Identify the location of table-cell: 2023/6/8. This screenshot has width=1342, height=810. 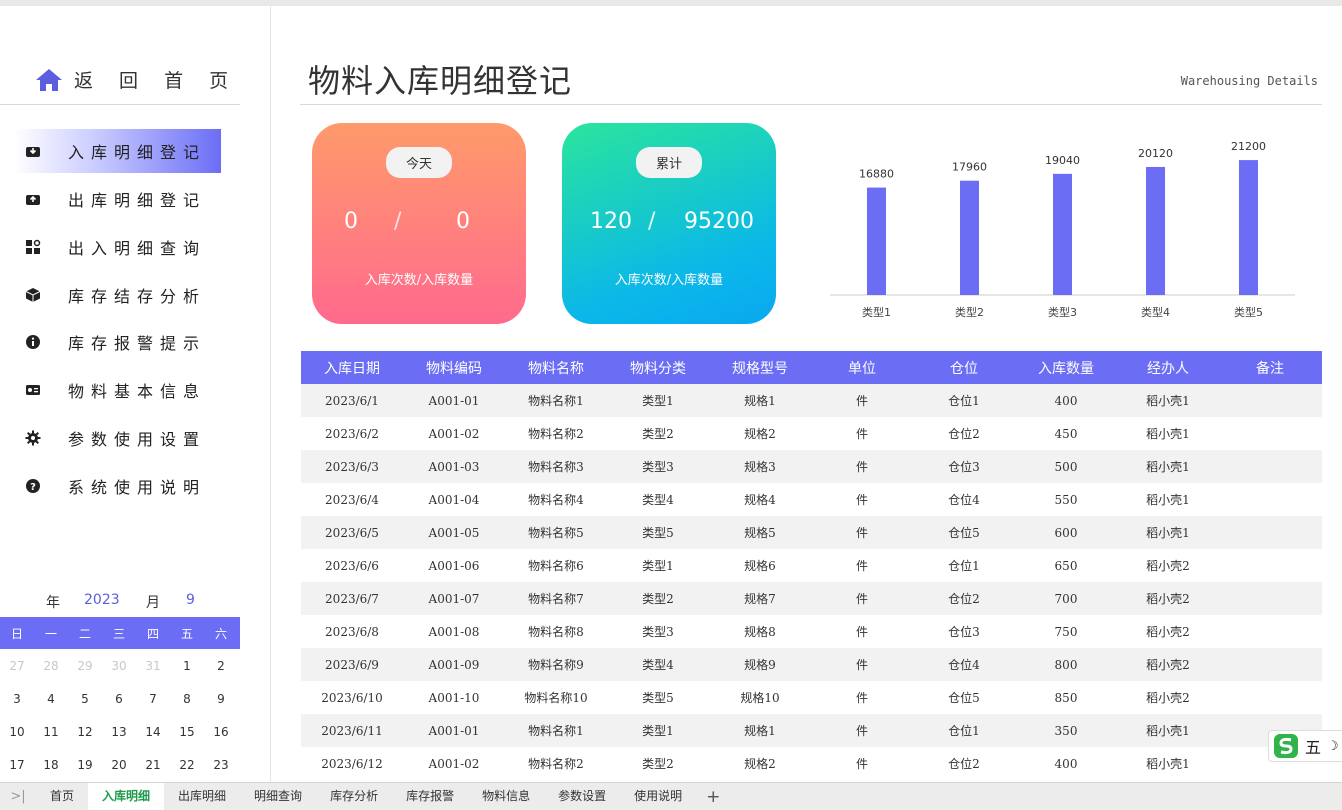
(352, 632).